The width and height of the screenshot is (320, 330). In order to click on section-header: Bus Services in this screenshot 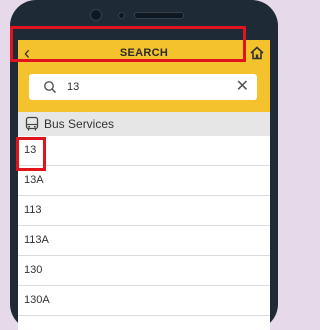, I will do `click(144, 124)`.